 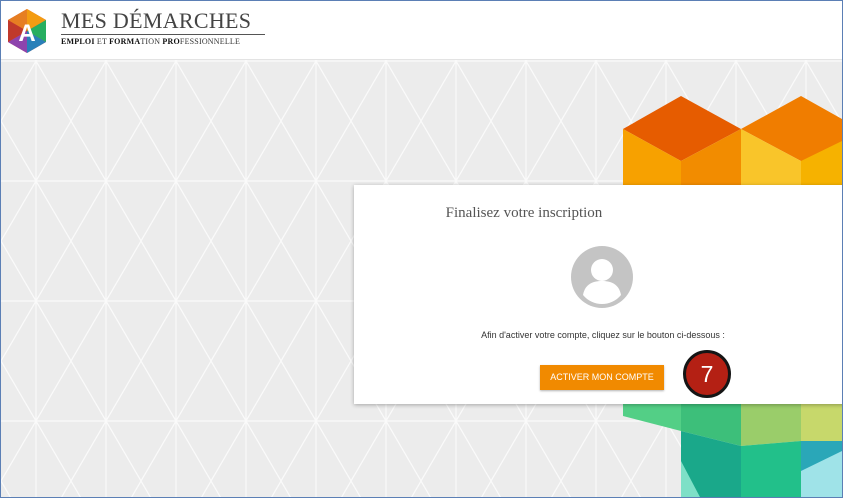 I want to click on user-avatar-icon, so click(x=602, y=277).